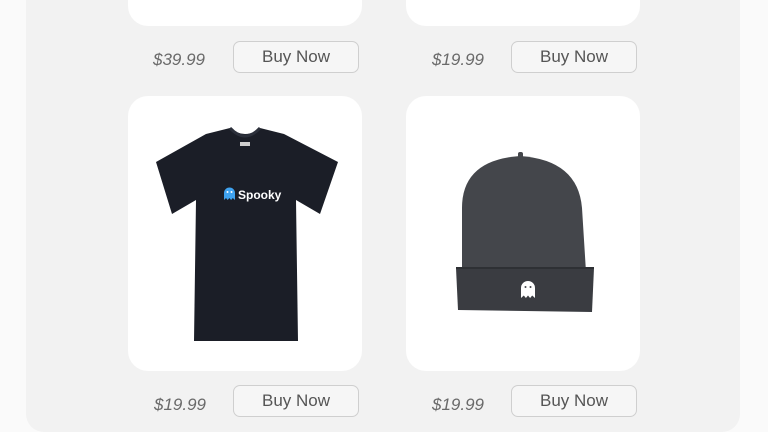 The width and height of the screenshot is (768, 432). I want to click on spooky-logo-text: Spooky, so click(260, 195).